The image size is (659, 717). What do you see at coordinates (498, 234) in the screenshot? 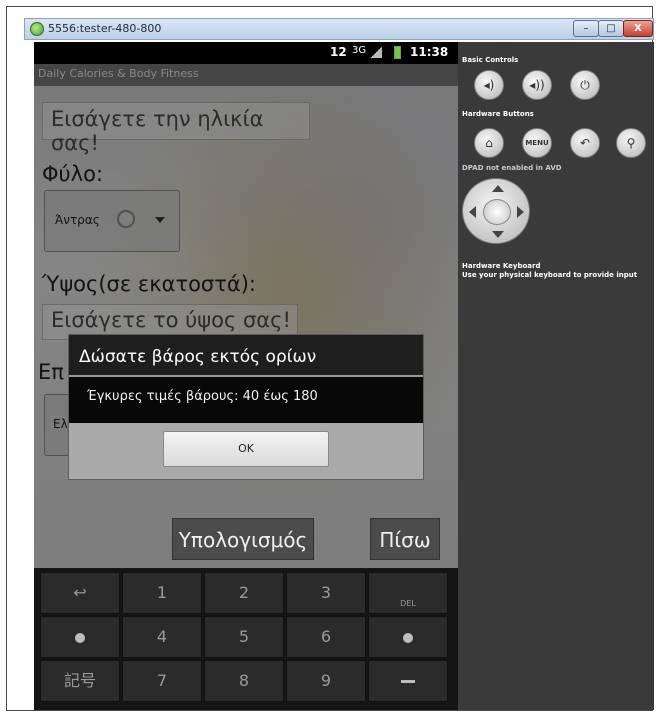
I see `dpad-down-icon` at bounding box center [498, 234].